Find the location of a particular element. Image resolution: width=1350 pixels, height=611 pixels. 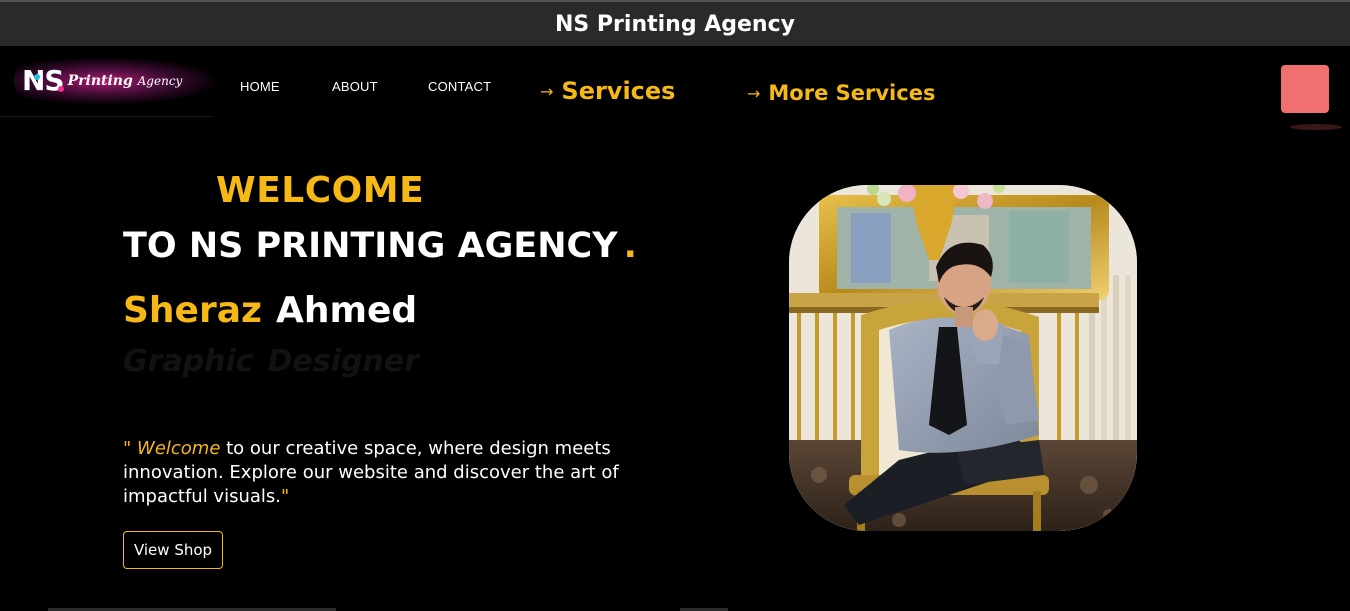

role-word-1: Graphic is located at coordinates (188, 361).